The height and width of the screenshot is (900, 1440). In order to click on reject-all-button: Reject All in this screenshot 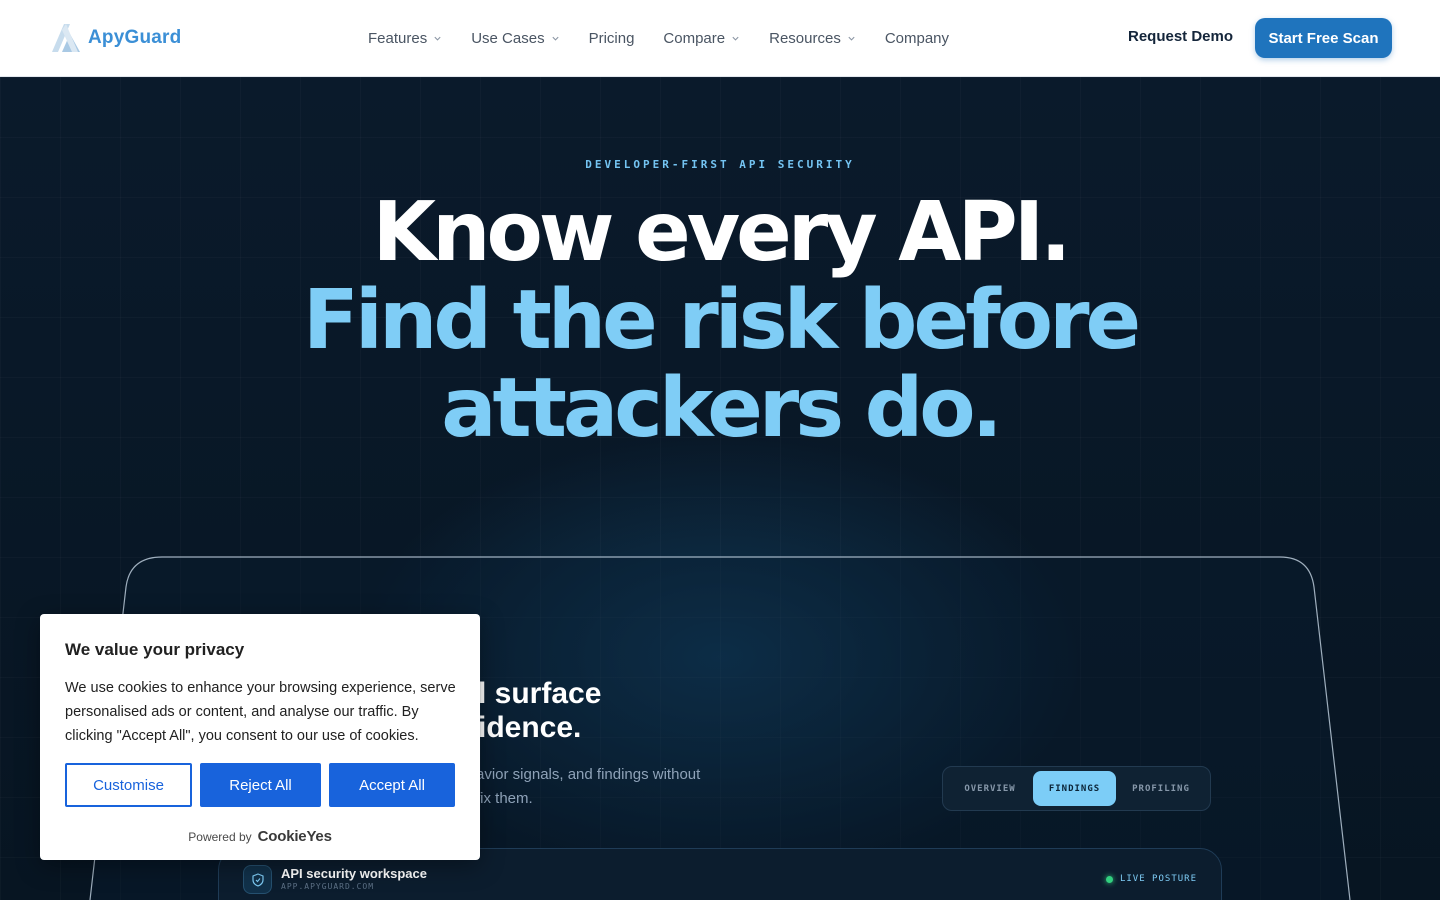, I will do `click(260, 785)`.